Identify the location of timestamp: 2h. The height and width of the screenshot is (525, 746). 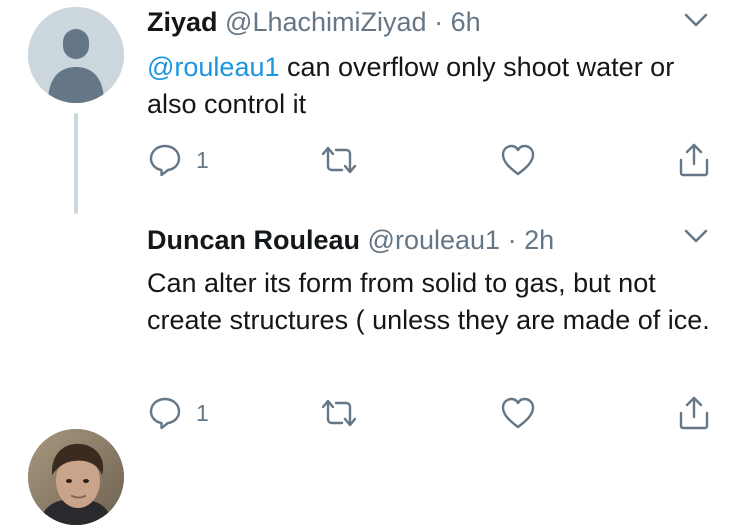
(539, 240).